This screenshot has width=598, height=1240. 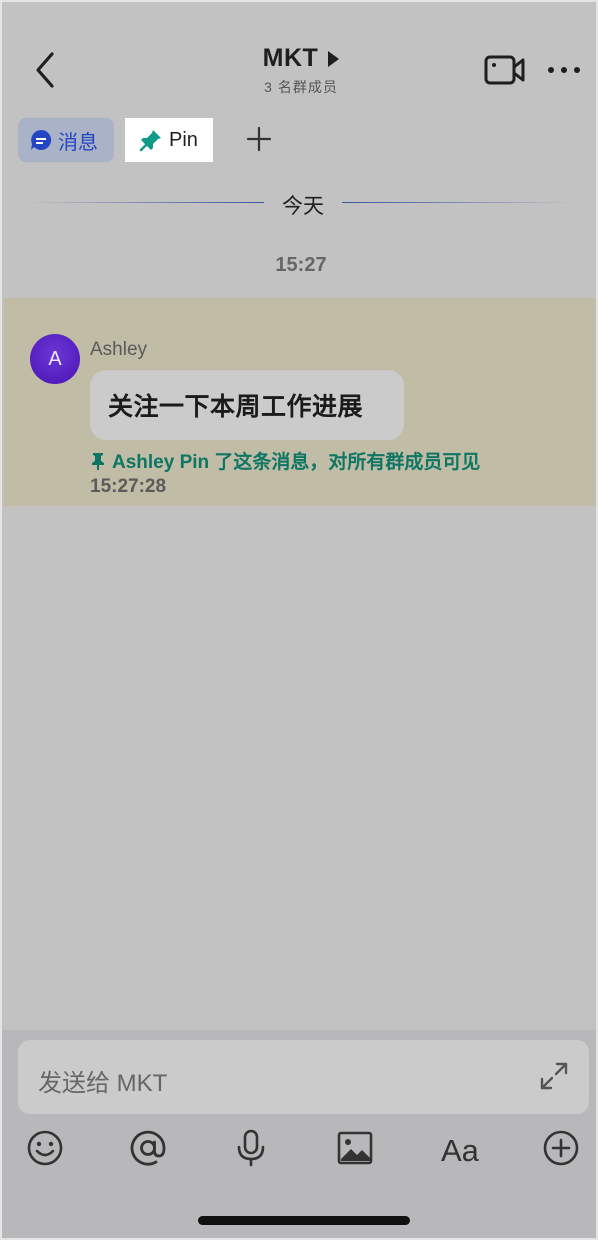 What do you see at coordinates (41, 139) in the screenshot?
I see `message-bubble-icon` at bounding box center [41, 139].